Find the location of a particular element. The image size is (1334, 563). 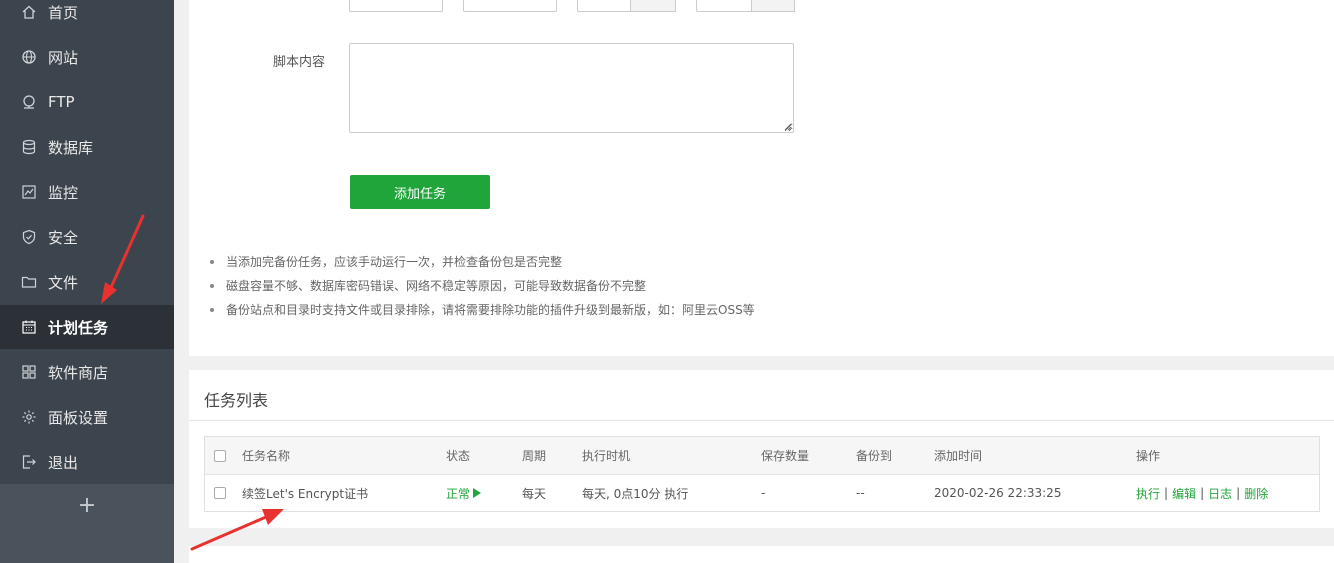

sidebar-item-logout: 退出 is located at coordinates (87, 462).